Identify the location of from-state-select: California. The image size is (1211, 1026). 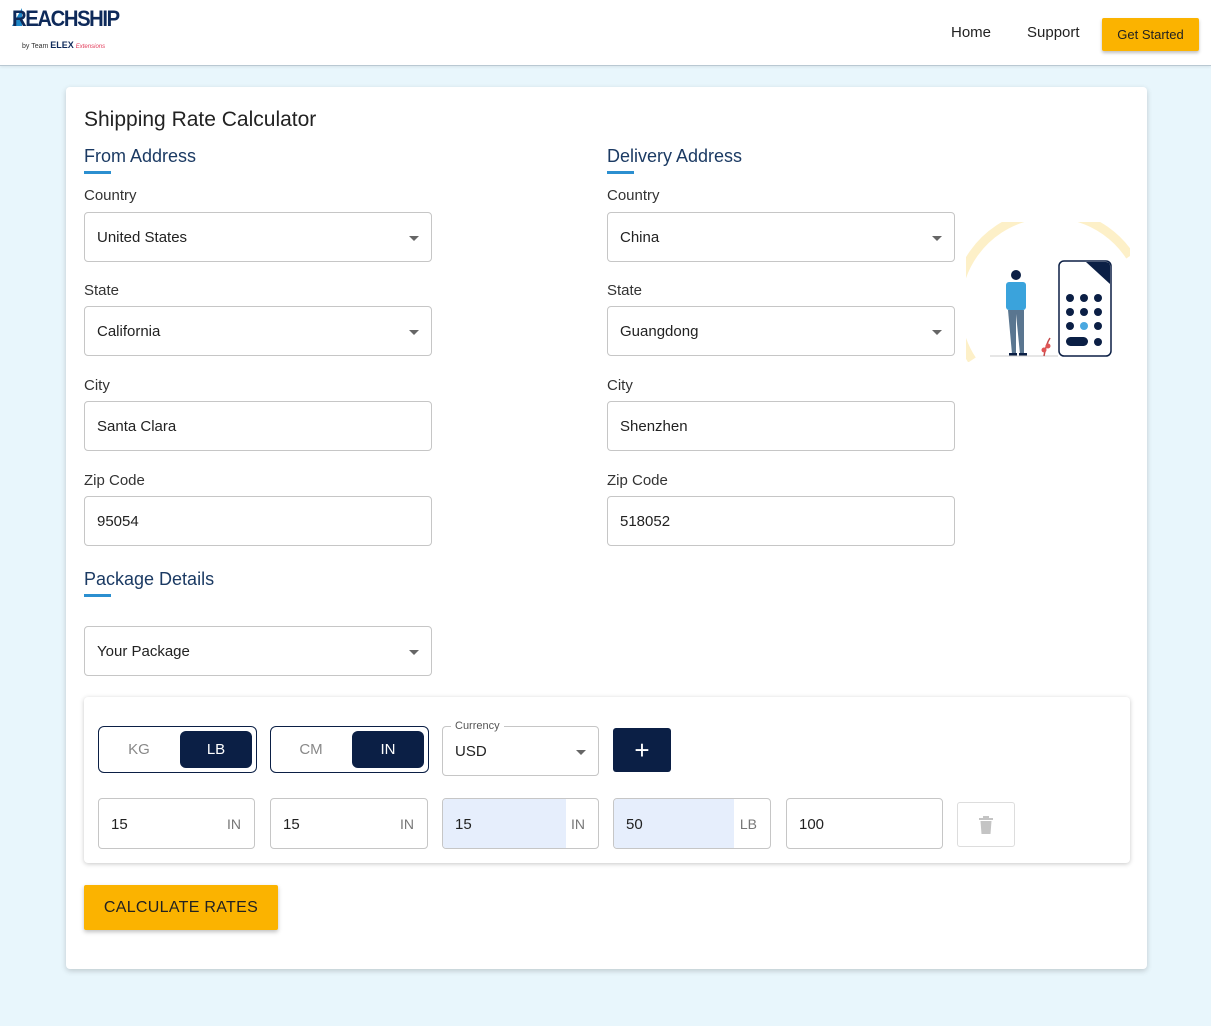
(258, 331).